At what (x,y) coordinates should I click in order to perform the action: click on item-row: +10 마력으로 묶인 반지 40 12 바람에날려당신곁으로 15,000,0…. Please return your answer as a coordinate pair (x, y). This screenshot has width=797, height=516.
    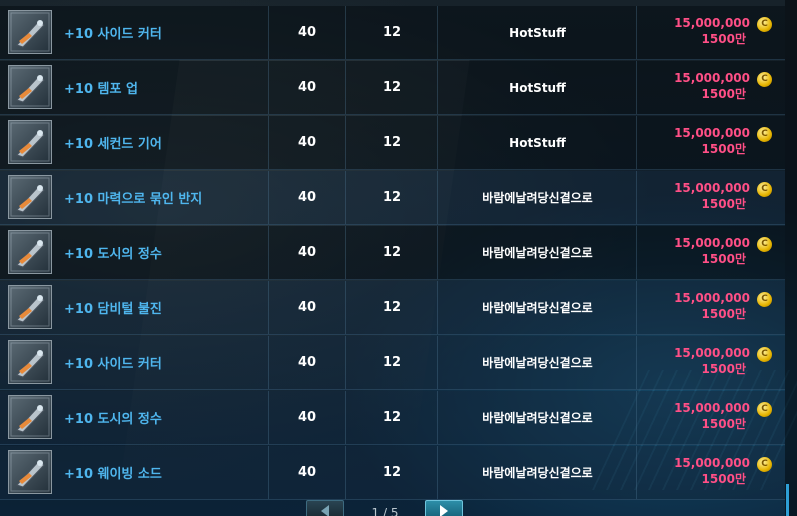
    Looking at the image, I should click on (392, 198).